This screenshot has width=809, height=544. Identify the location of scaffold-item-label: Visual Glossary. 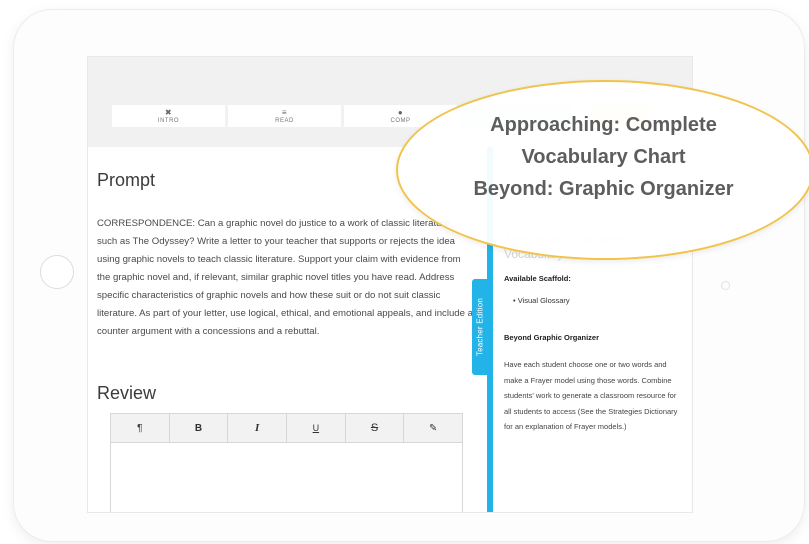
(543, 300).